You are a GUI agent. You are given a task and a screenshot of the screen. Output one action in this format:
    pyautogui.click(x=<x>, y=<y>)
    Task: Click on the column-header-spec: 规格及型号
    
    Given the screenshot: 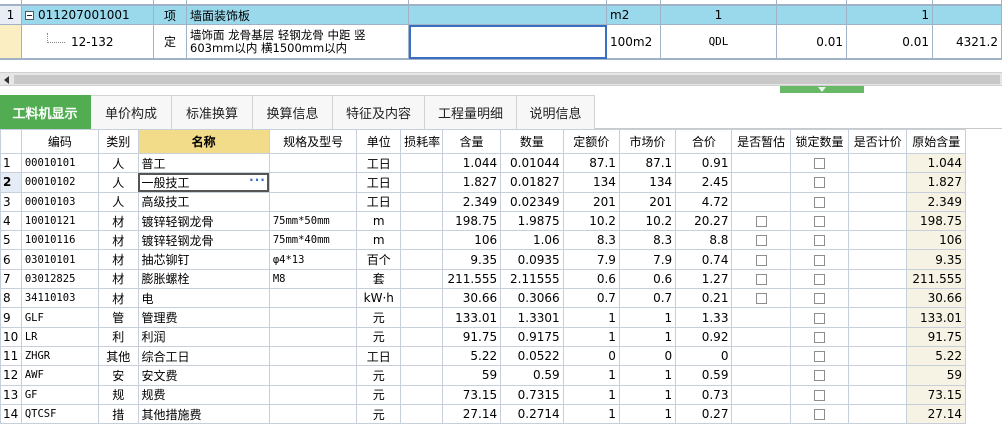 What is the action you would take?
    pyautogui.click(x=313, y=141)
    